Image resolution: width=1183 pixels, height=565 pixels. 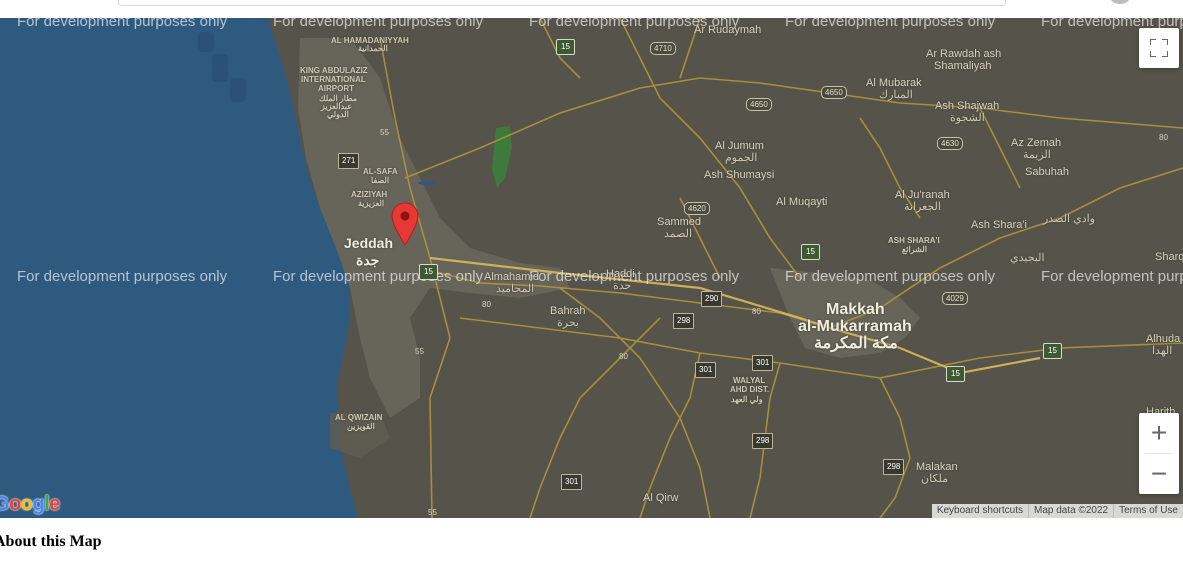 What do you see at coordinates (750, 389) in the screenshot?
I see `place-label: AHD DIST.` at bounding box center [750, 389].